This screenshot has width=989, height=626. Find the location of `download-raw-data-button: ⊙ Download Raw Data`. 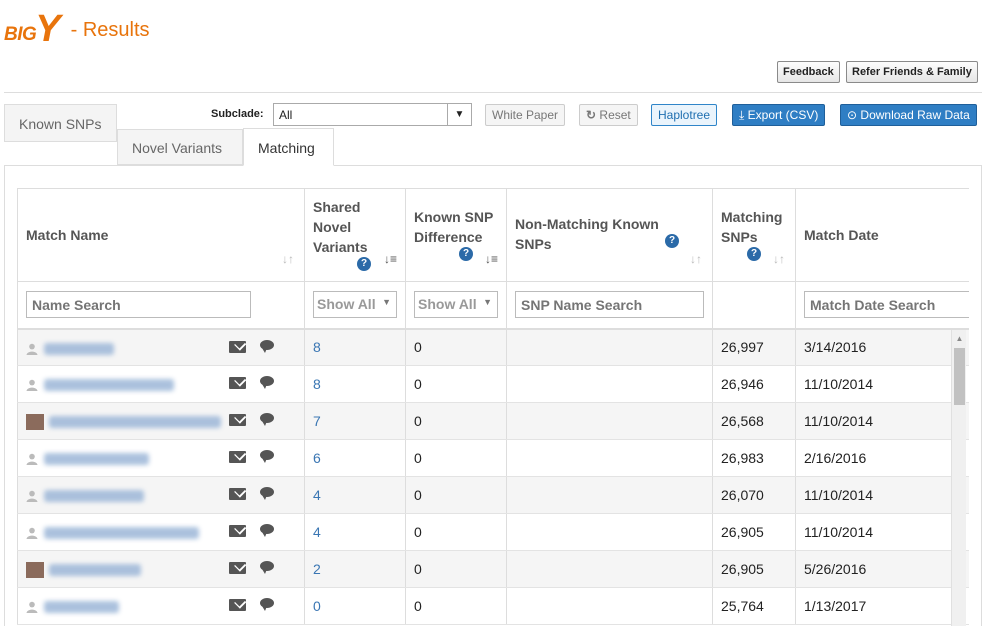

download-raw-data-button: ⊙ Download Raw Data is located at coordinates (908, 115).